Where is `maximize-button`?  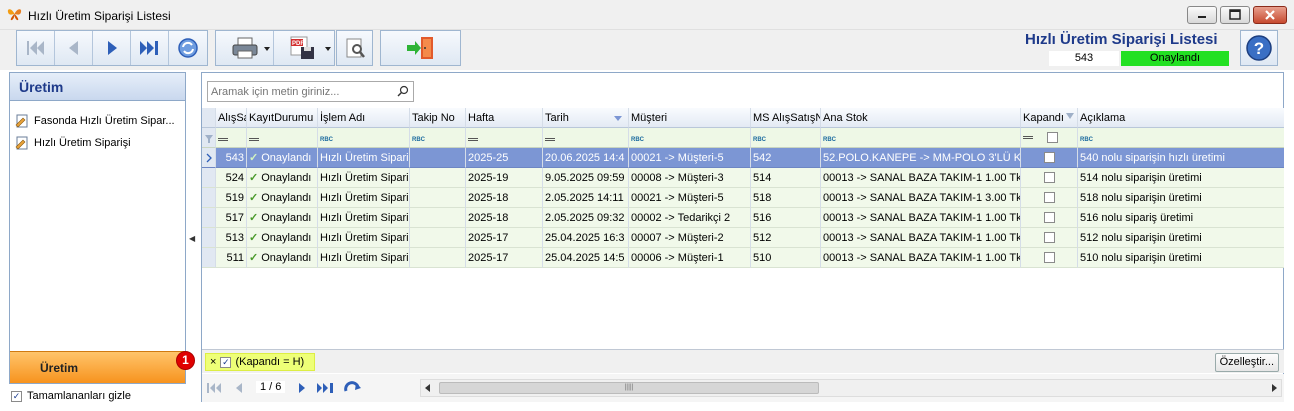 maximize-button is located at coordinates (1235, 15).